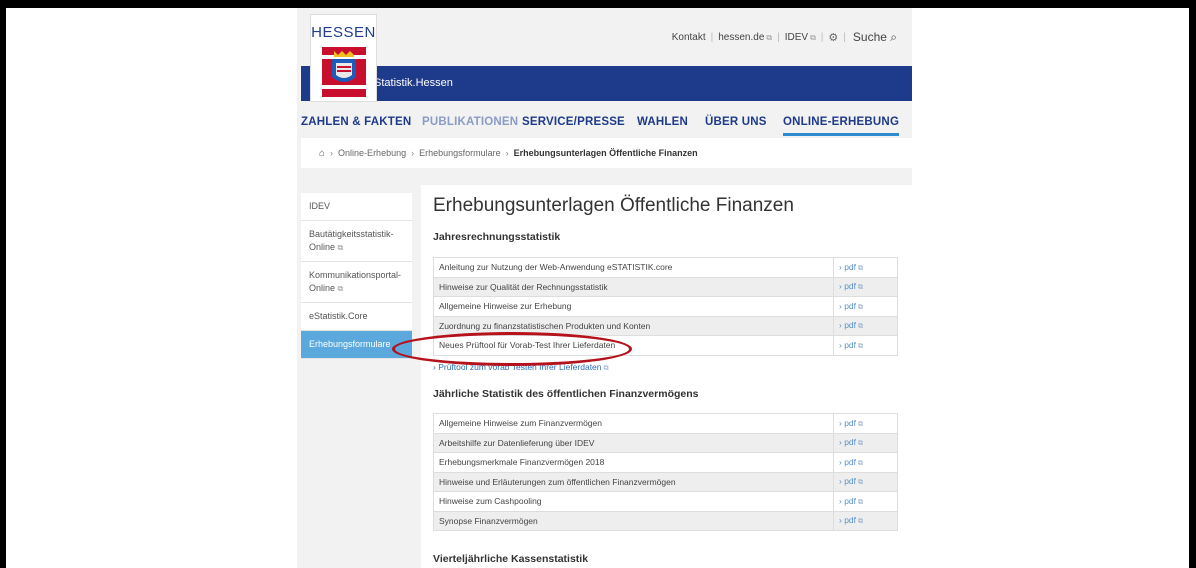 The height and width of the screenshot is (568, 1196). Describe the element at coordinates (665, 501) in the screenshot. I see `table-row: Hinweise zum Cashpooling › pdf ⧉` at that location.